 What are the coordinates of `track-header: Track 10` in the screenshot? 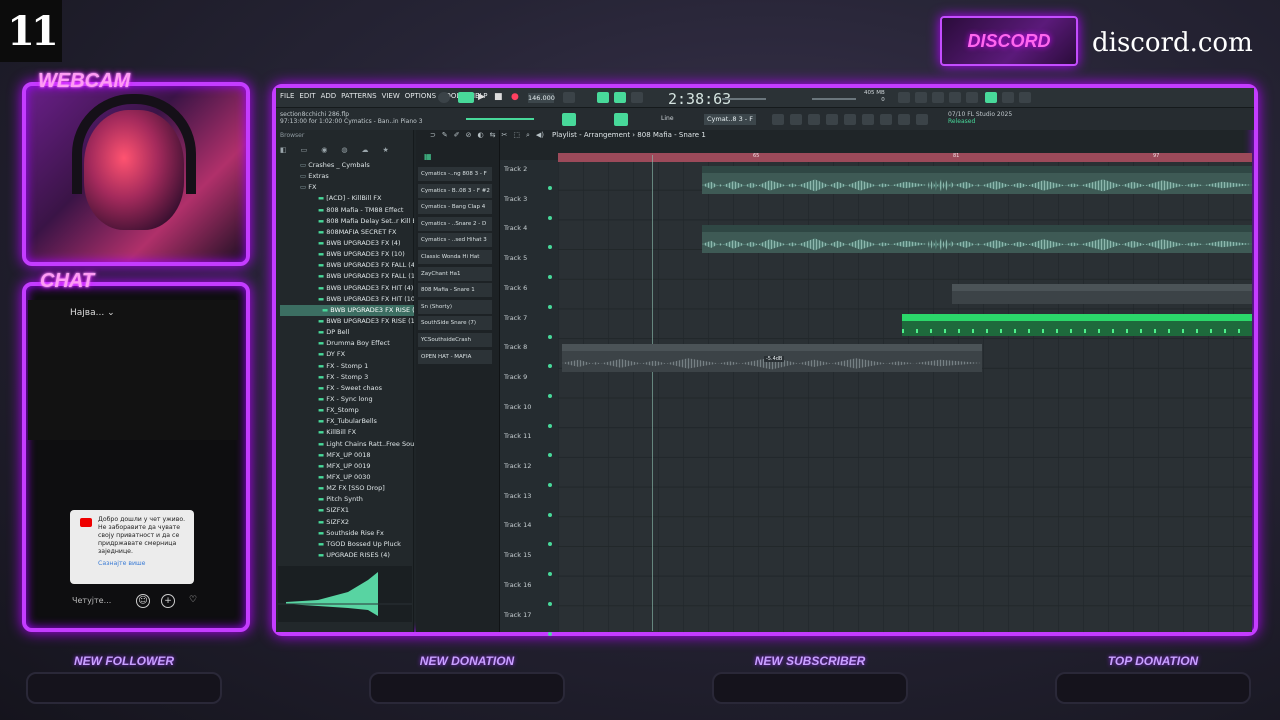 It's located at (517, 407).